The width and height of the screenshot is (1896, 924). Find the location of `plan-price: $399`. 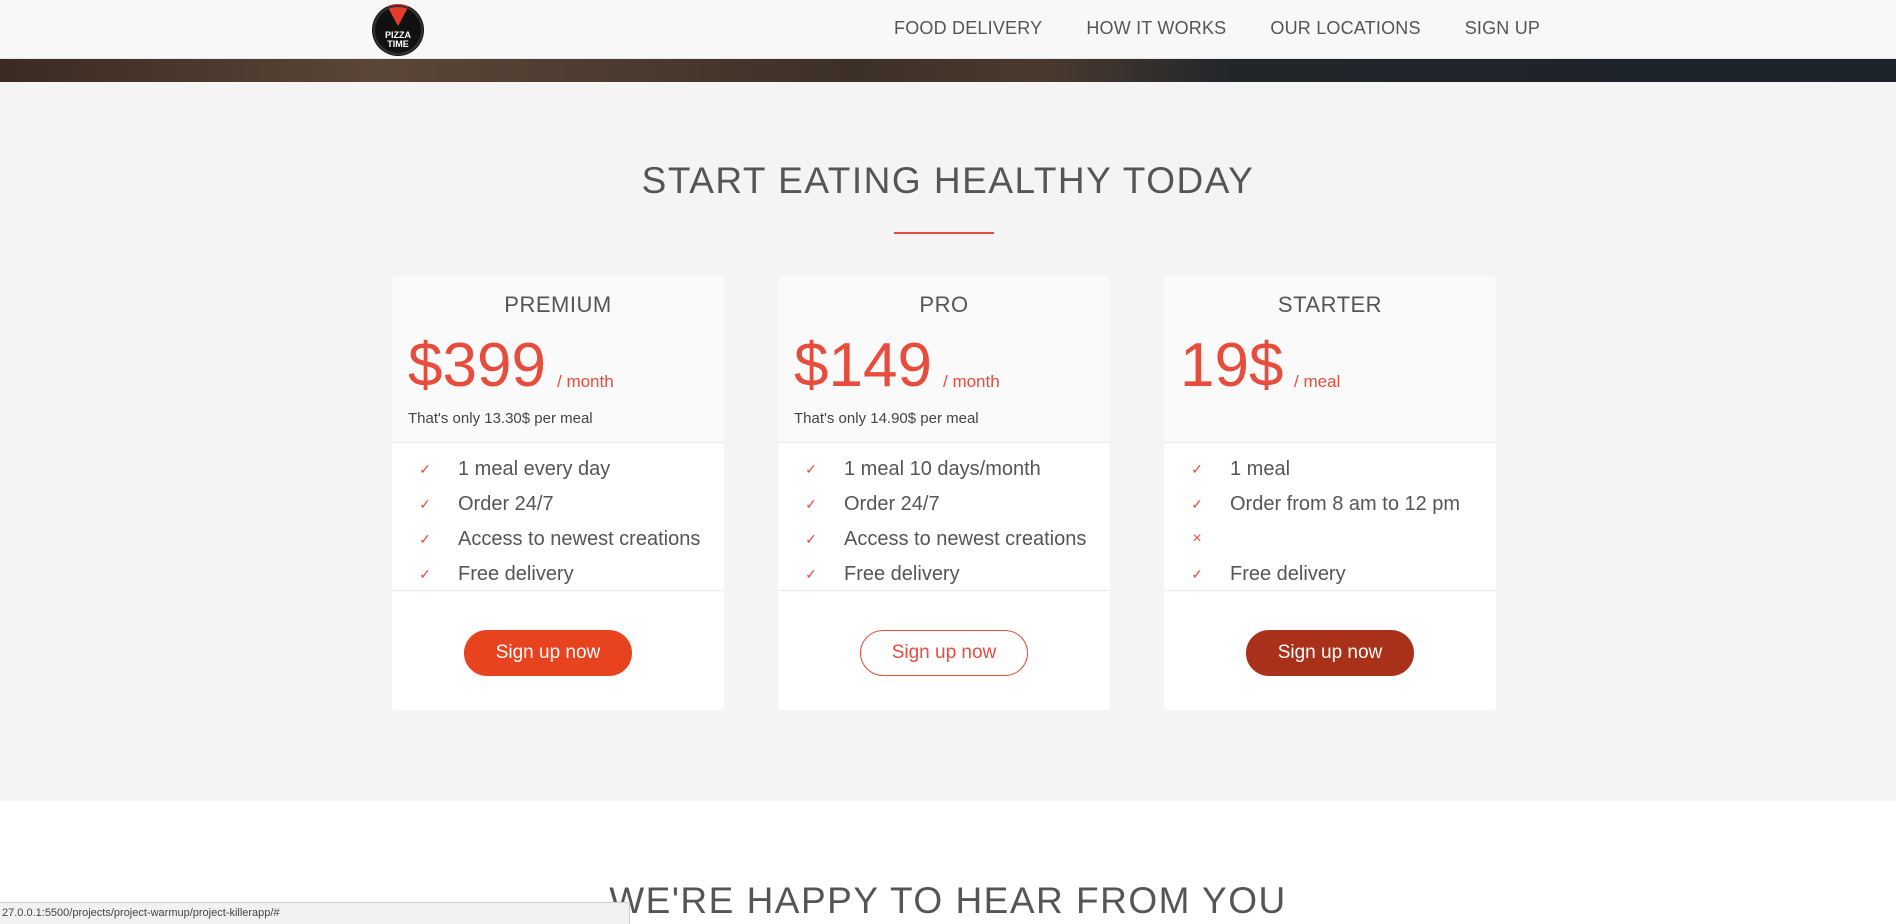

plan-price: $399 is located at coordinates (477, 365).